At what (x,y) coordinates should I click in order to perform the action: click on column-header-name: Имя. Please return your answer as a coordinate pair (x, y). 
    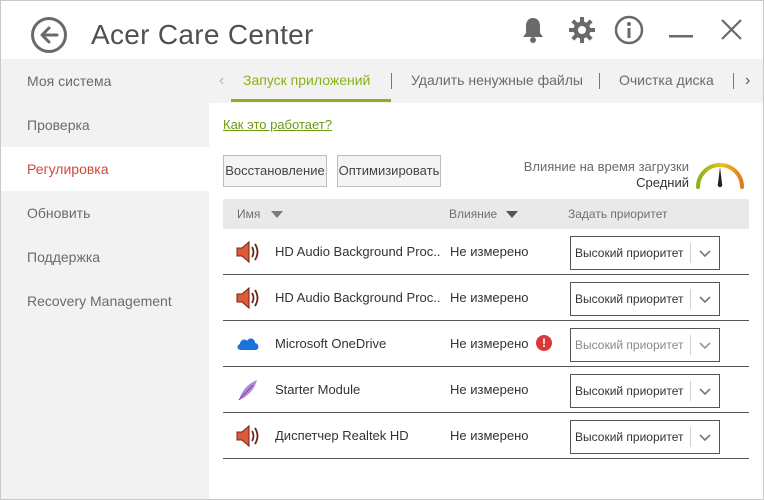
    Looking at the image, I should click on (248, 214).